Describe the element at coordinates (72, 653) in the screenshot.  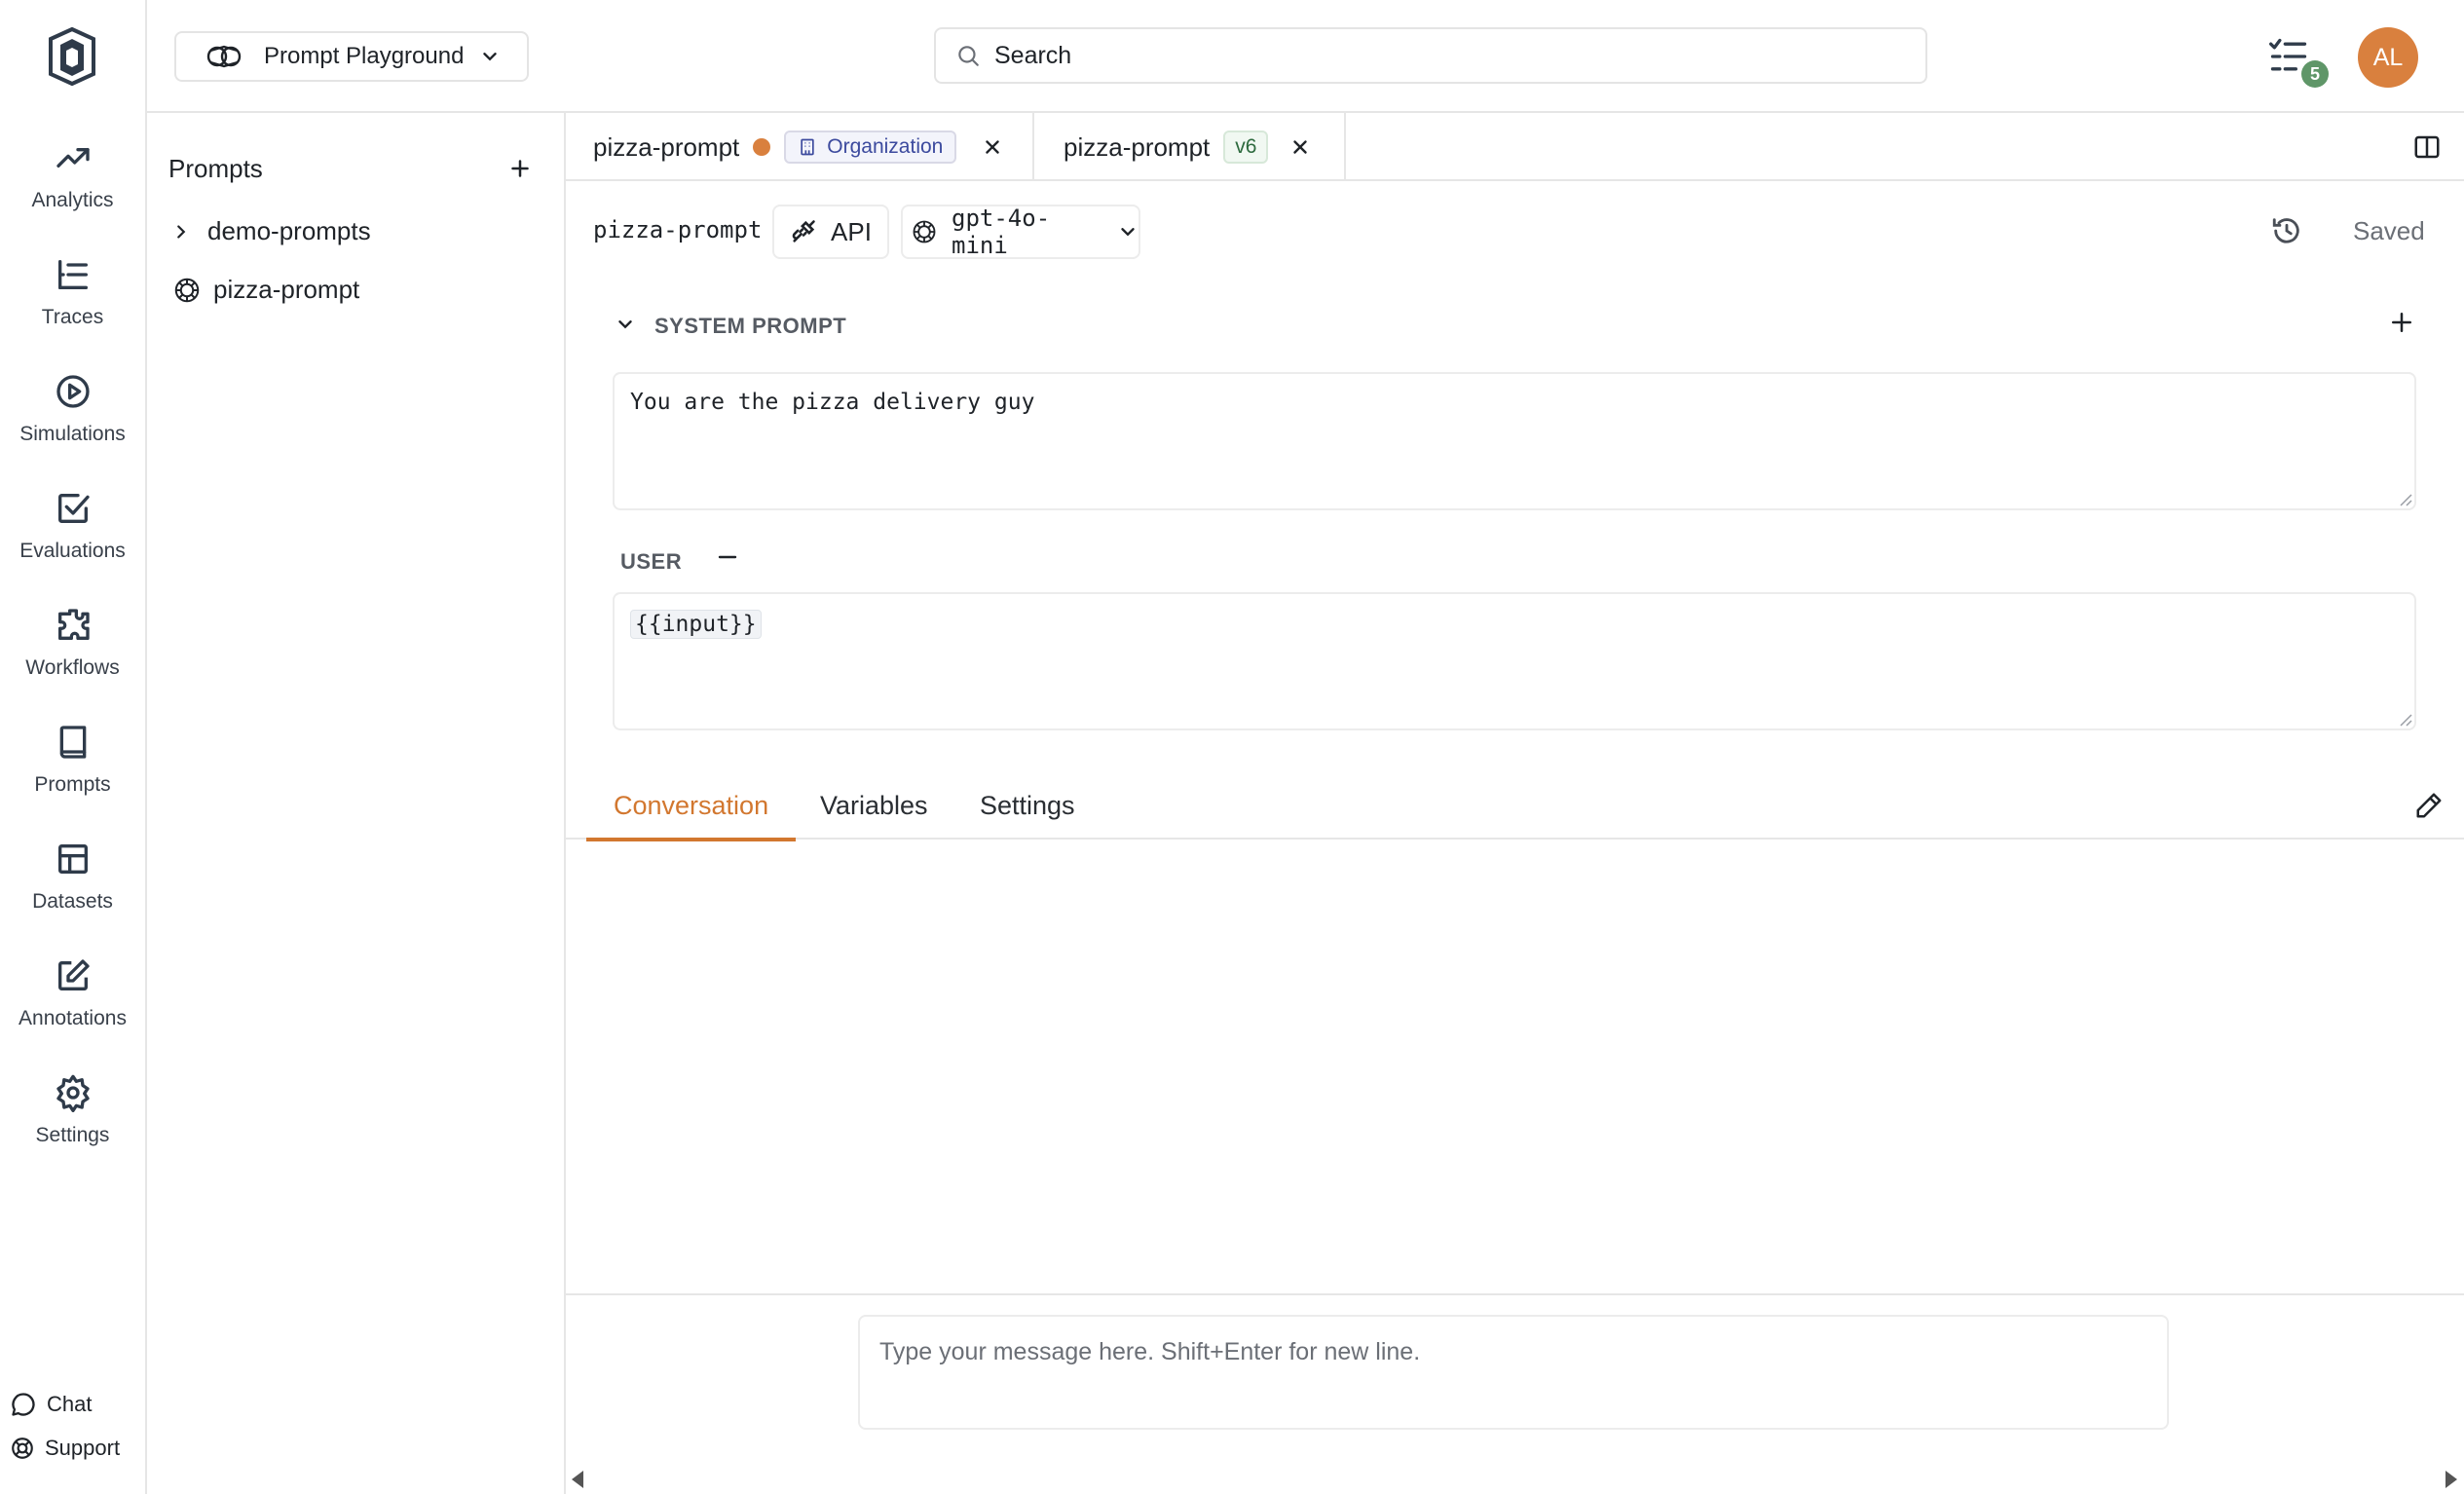
I see `sidebar-item-workflows: Workflows` at that location.